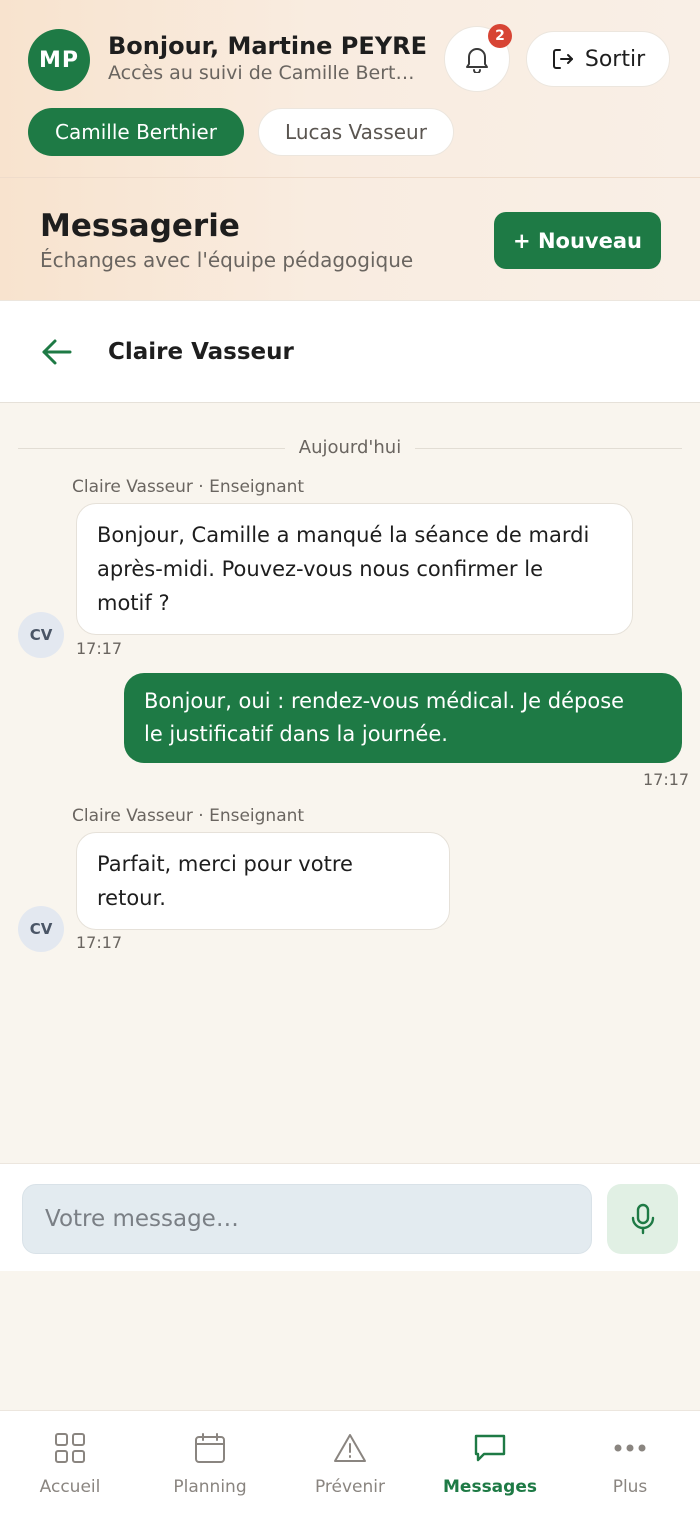 Image resolution: width=700 pixels, height=1513 pixels. Describe the element at coordinates (350, 1487) in the screenshot. I see `nav-label: Prévenir` at that location.